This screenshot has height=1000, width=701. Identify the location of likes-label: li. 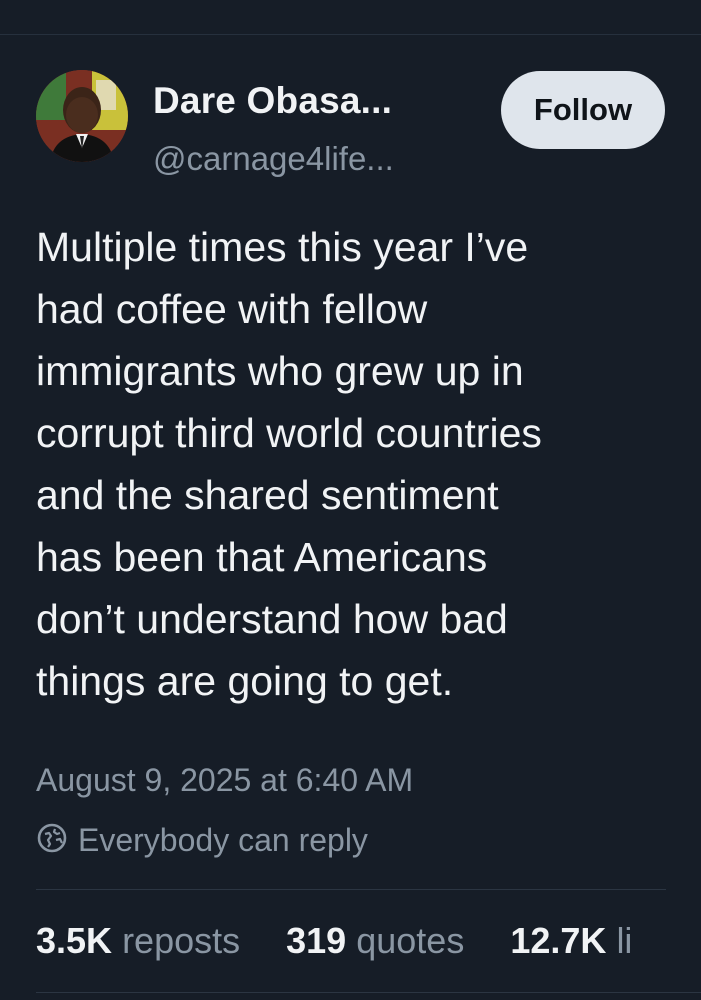
(624, 940).